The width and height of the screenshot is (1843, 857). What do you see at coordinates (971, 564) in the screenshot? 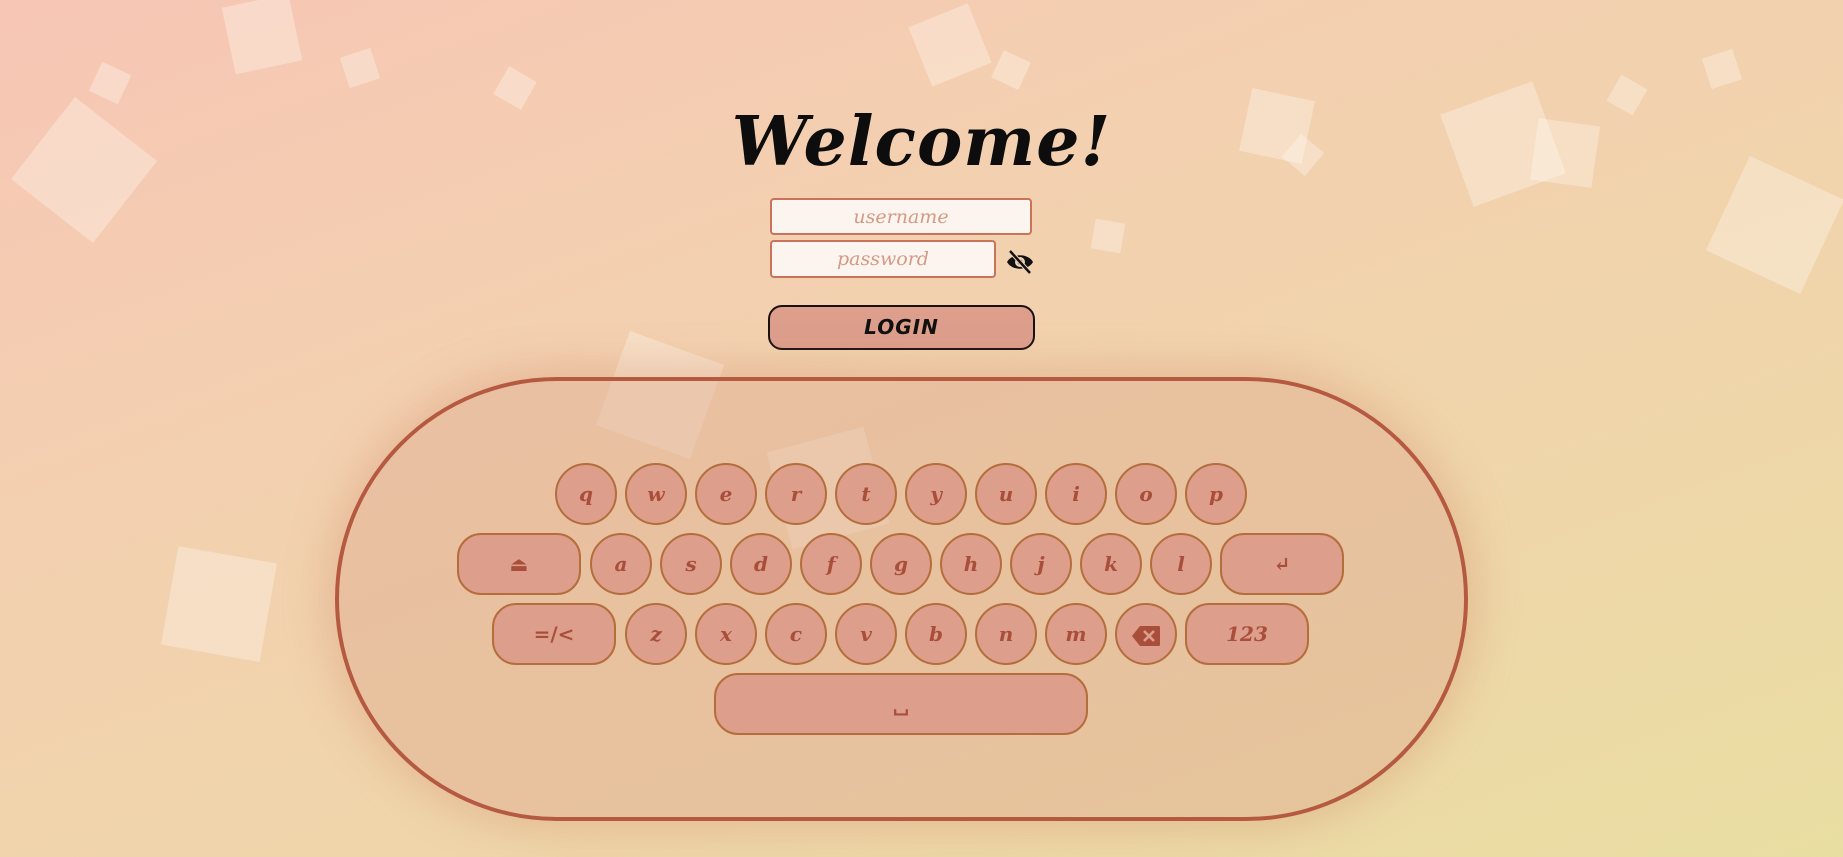
I see `key-h: h` at bounding box center [971, 564].